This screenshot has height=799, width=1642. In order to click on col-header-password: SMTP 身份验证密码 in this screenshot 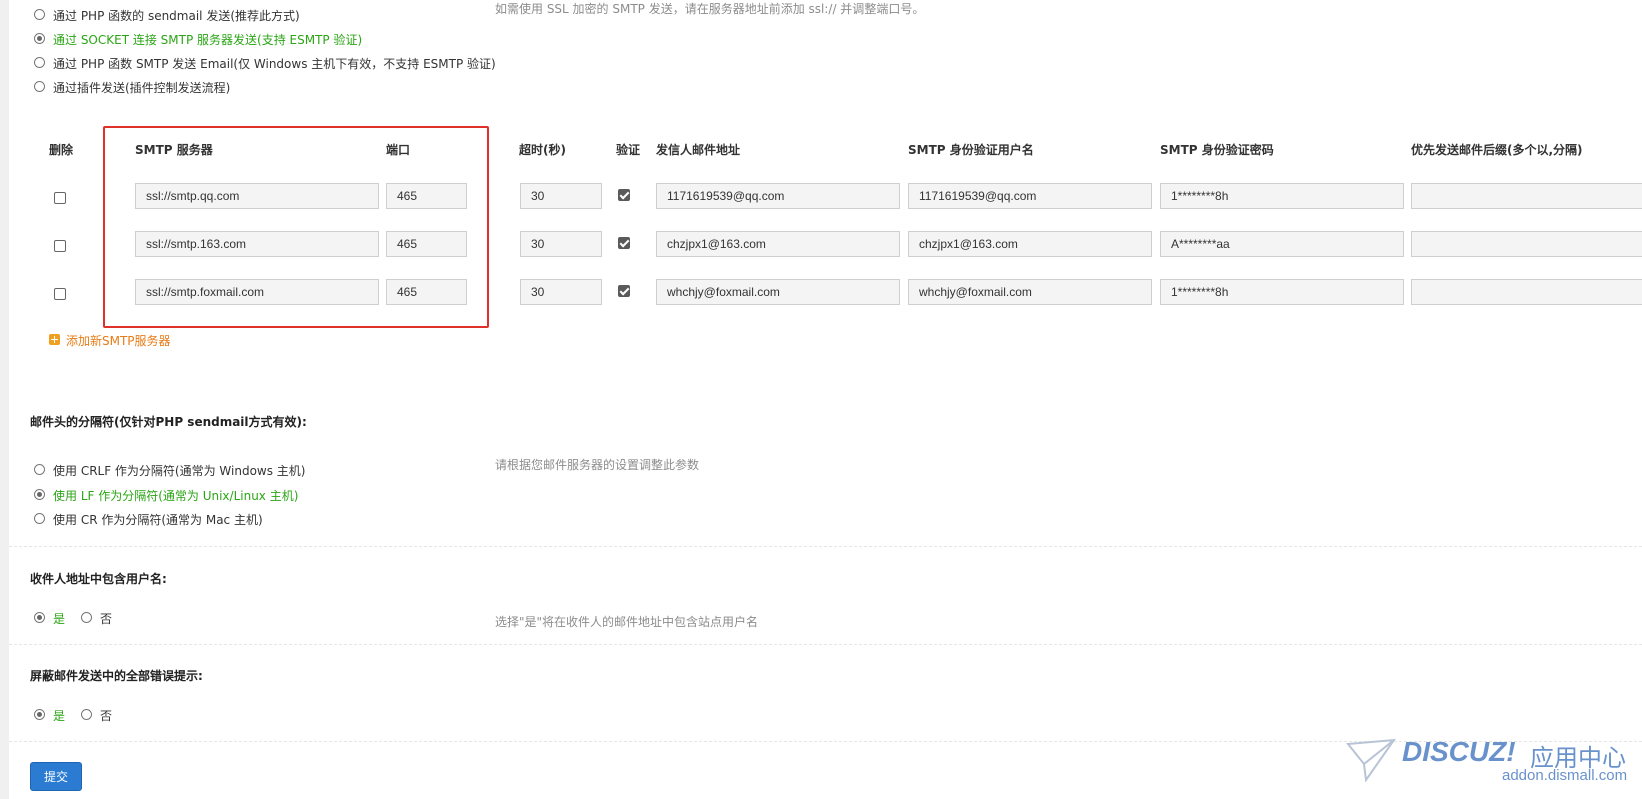, I will do `click(1217, 150)`.